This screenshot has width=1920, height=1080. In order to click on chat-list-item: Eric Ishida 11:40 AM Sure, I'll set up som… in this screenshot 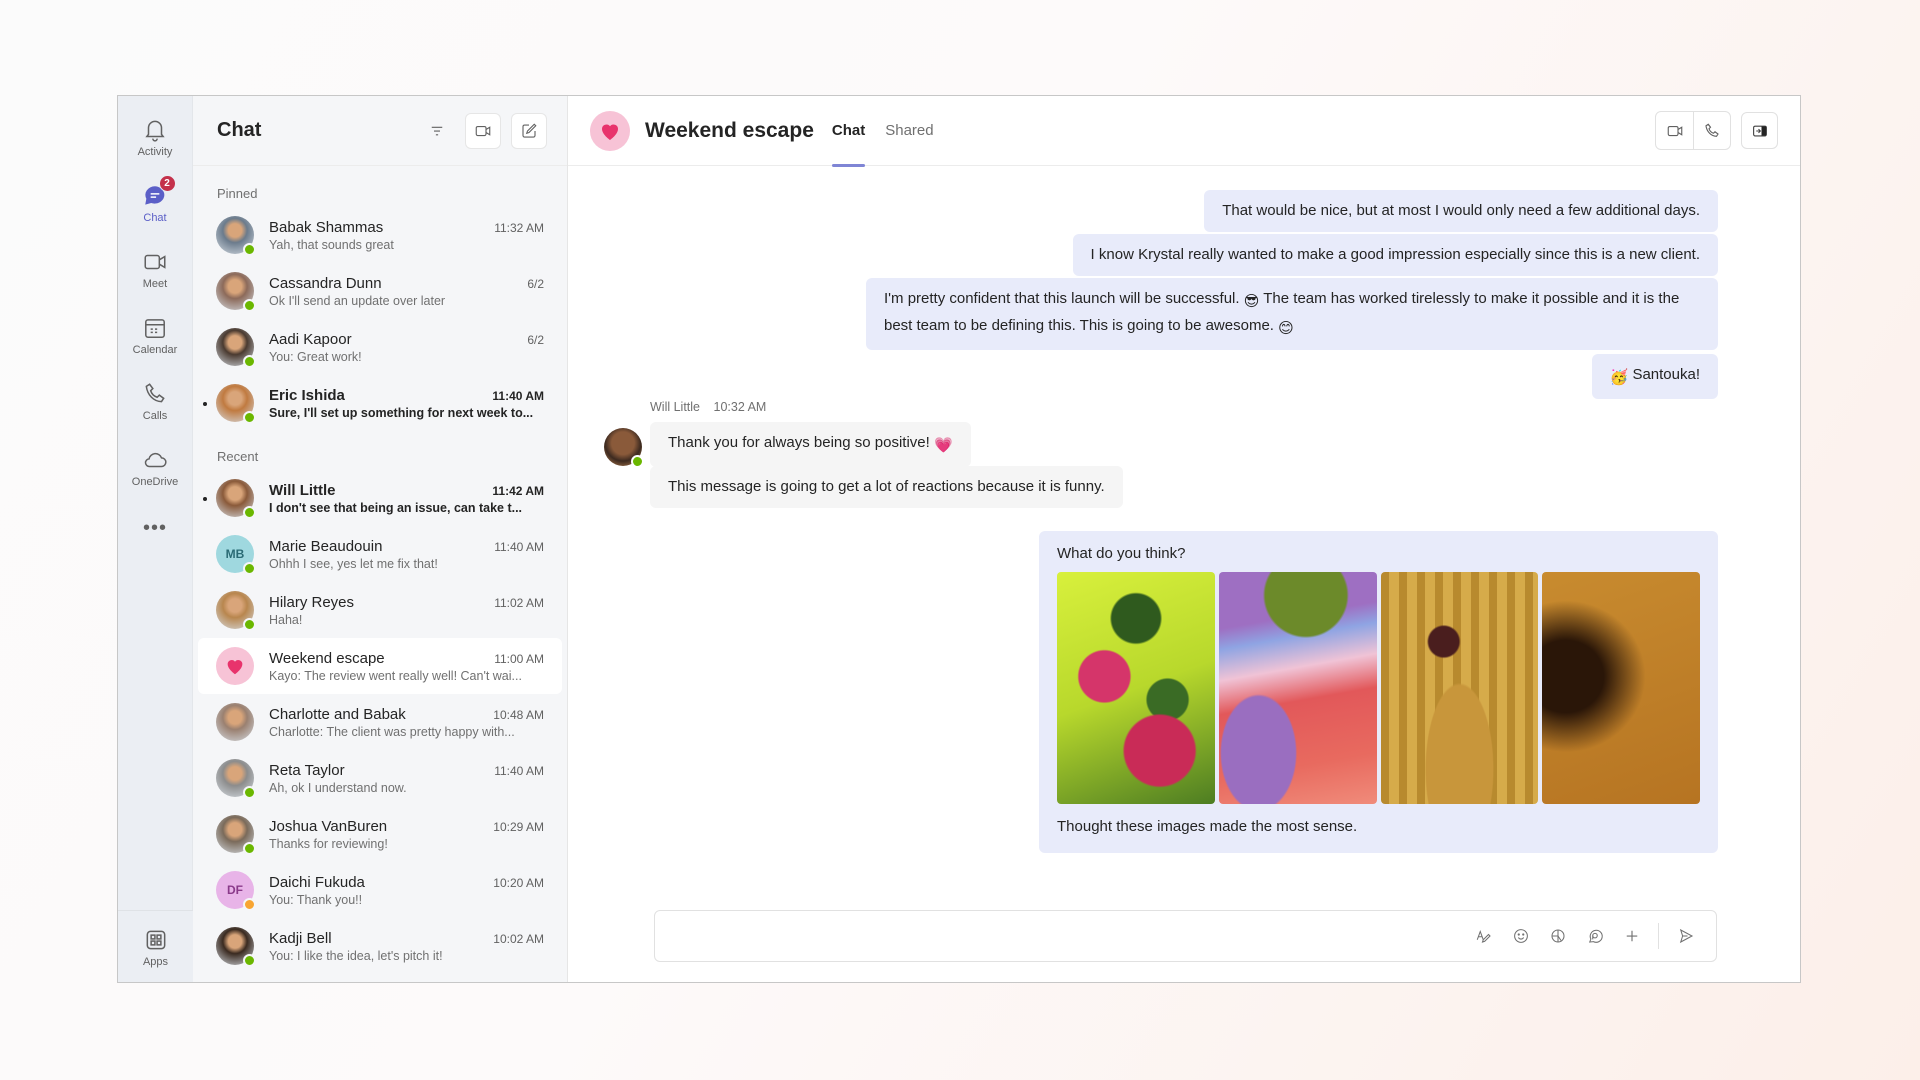, I will do `click(380, 403)`.